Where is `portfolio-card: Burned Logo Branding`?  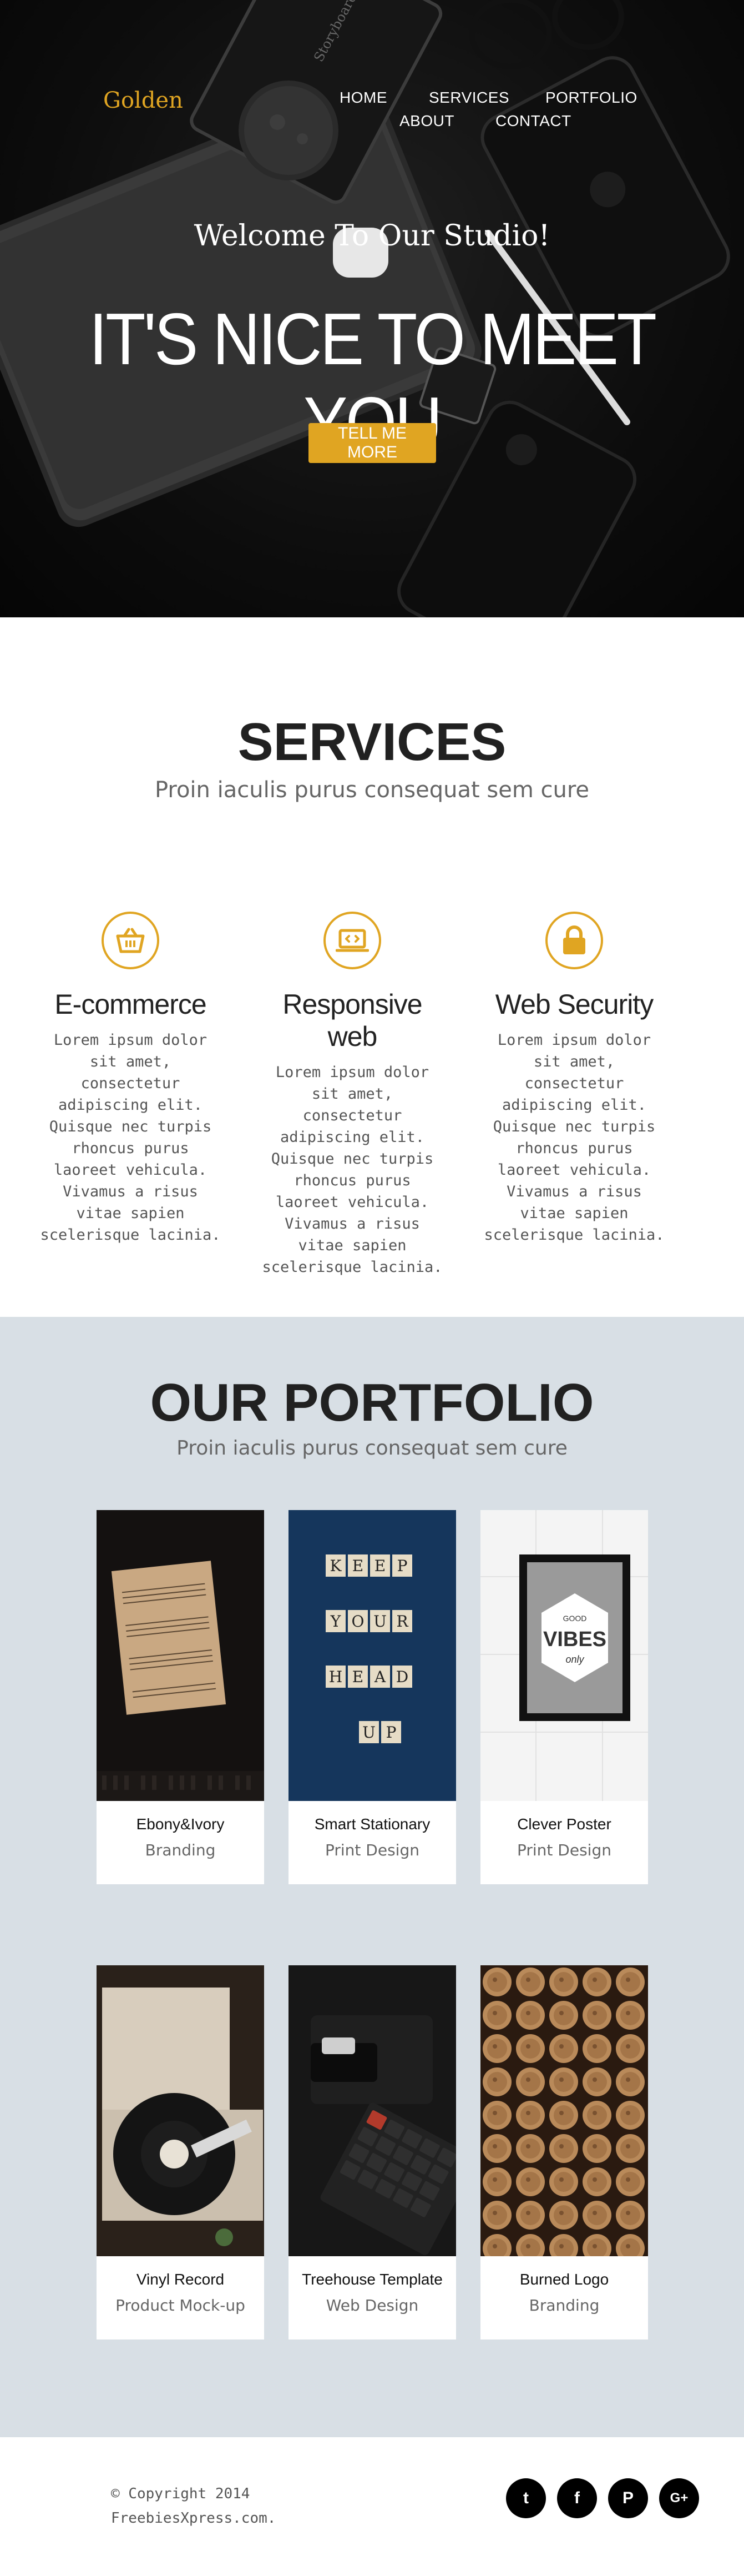
portfolio-card: Burned Logo Branding is located at coordinates (564, 2152).